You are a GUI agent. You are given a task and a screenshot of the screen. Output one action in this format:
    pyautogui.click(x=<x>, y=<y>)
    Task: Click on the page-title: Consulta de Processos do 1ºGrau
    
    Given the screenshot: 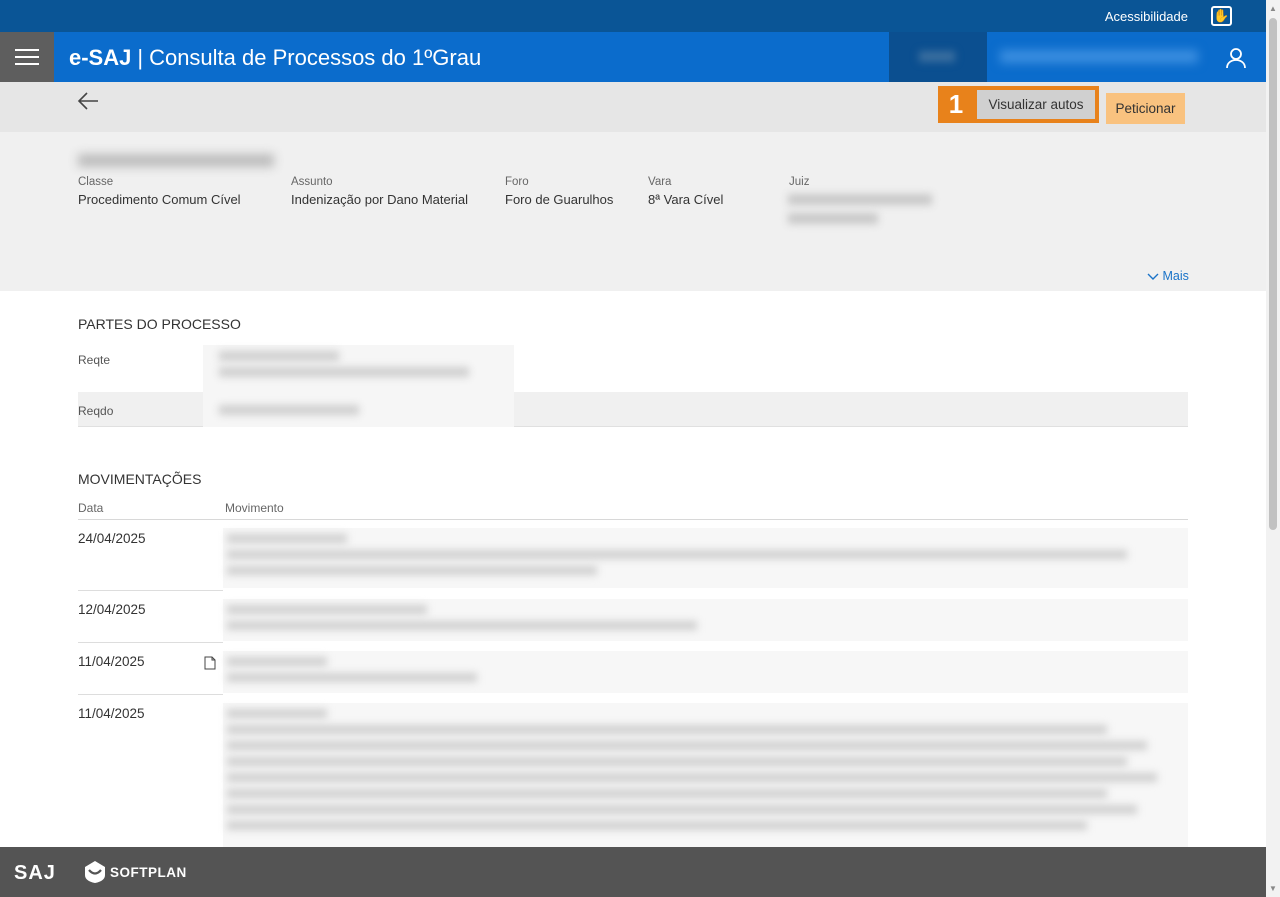 What is the action you would take?
    pyautogui.click(x=315, y=57)
    